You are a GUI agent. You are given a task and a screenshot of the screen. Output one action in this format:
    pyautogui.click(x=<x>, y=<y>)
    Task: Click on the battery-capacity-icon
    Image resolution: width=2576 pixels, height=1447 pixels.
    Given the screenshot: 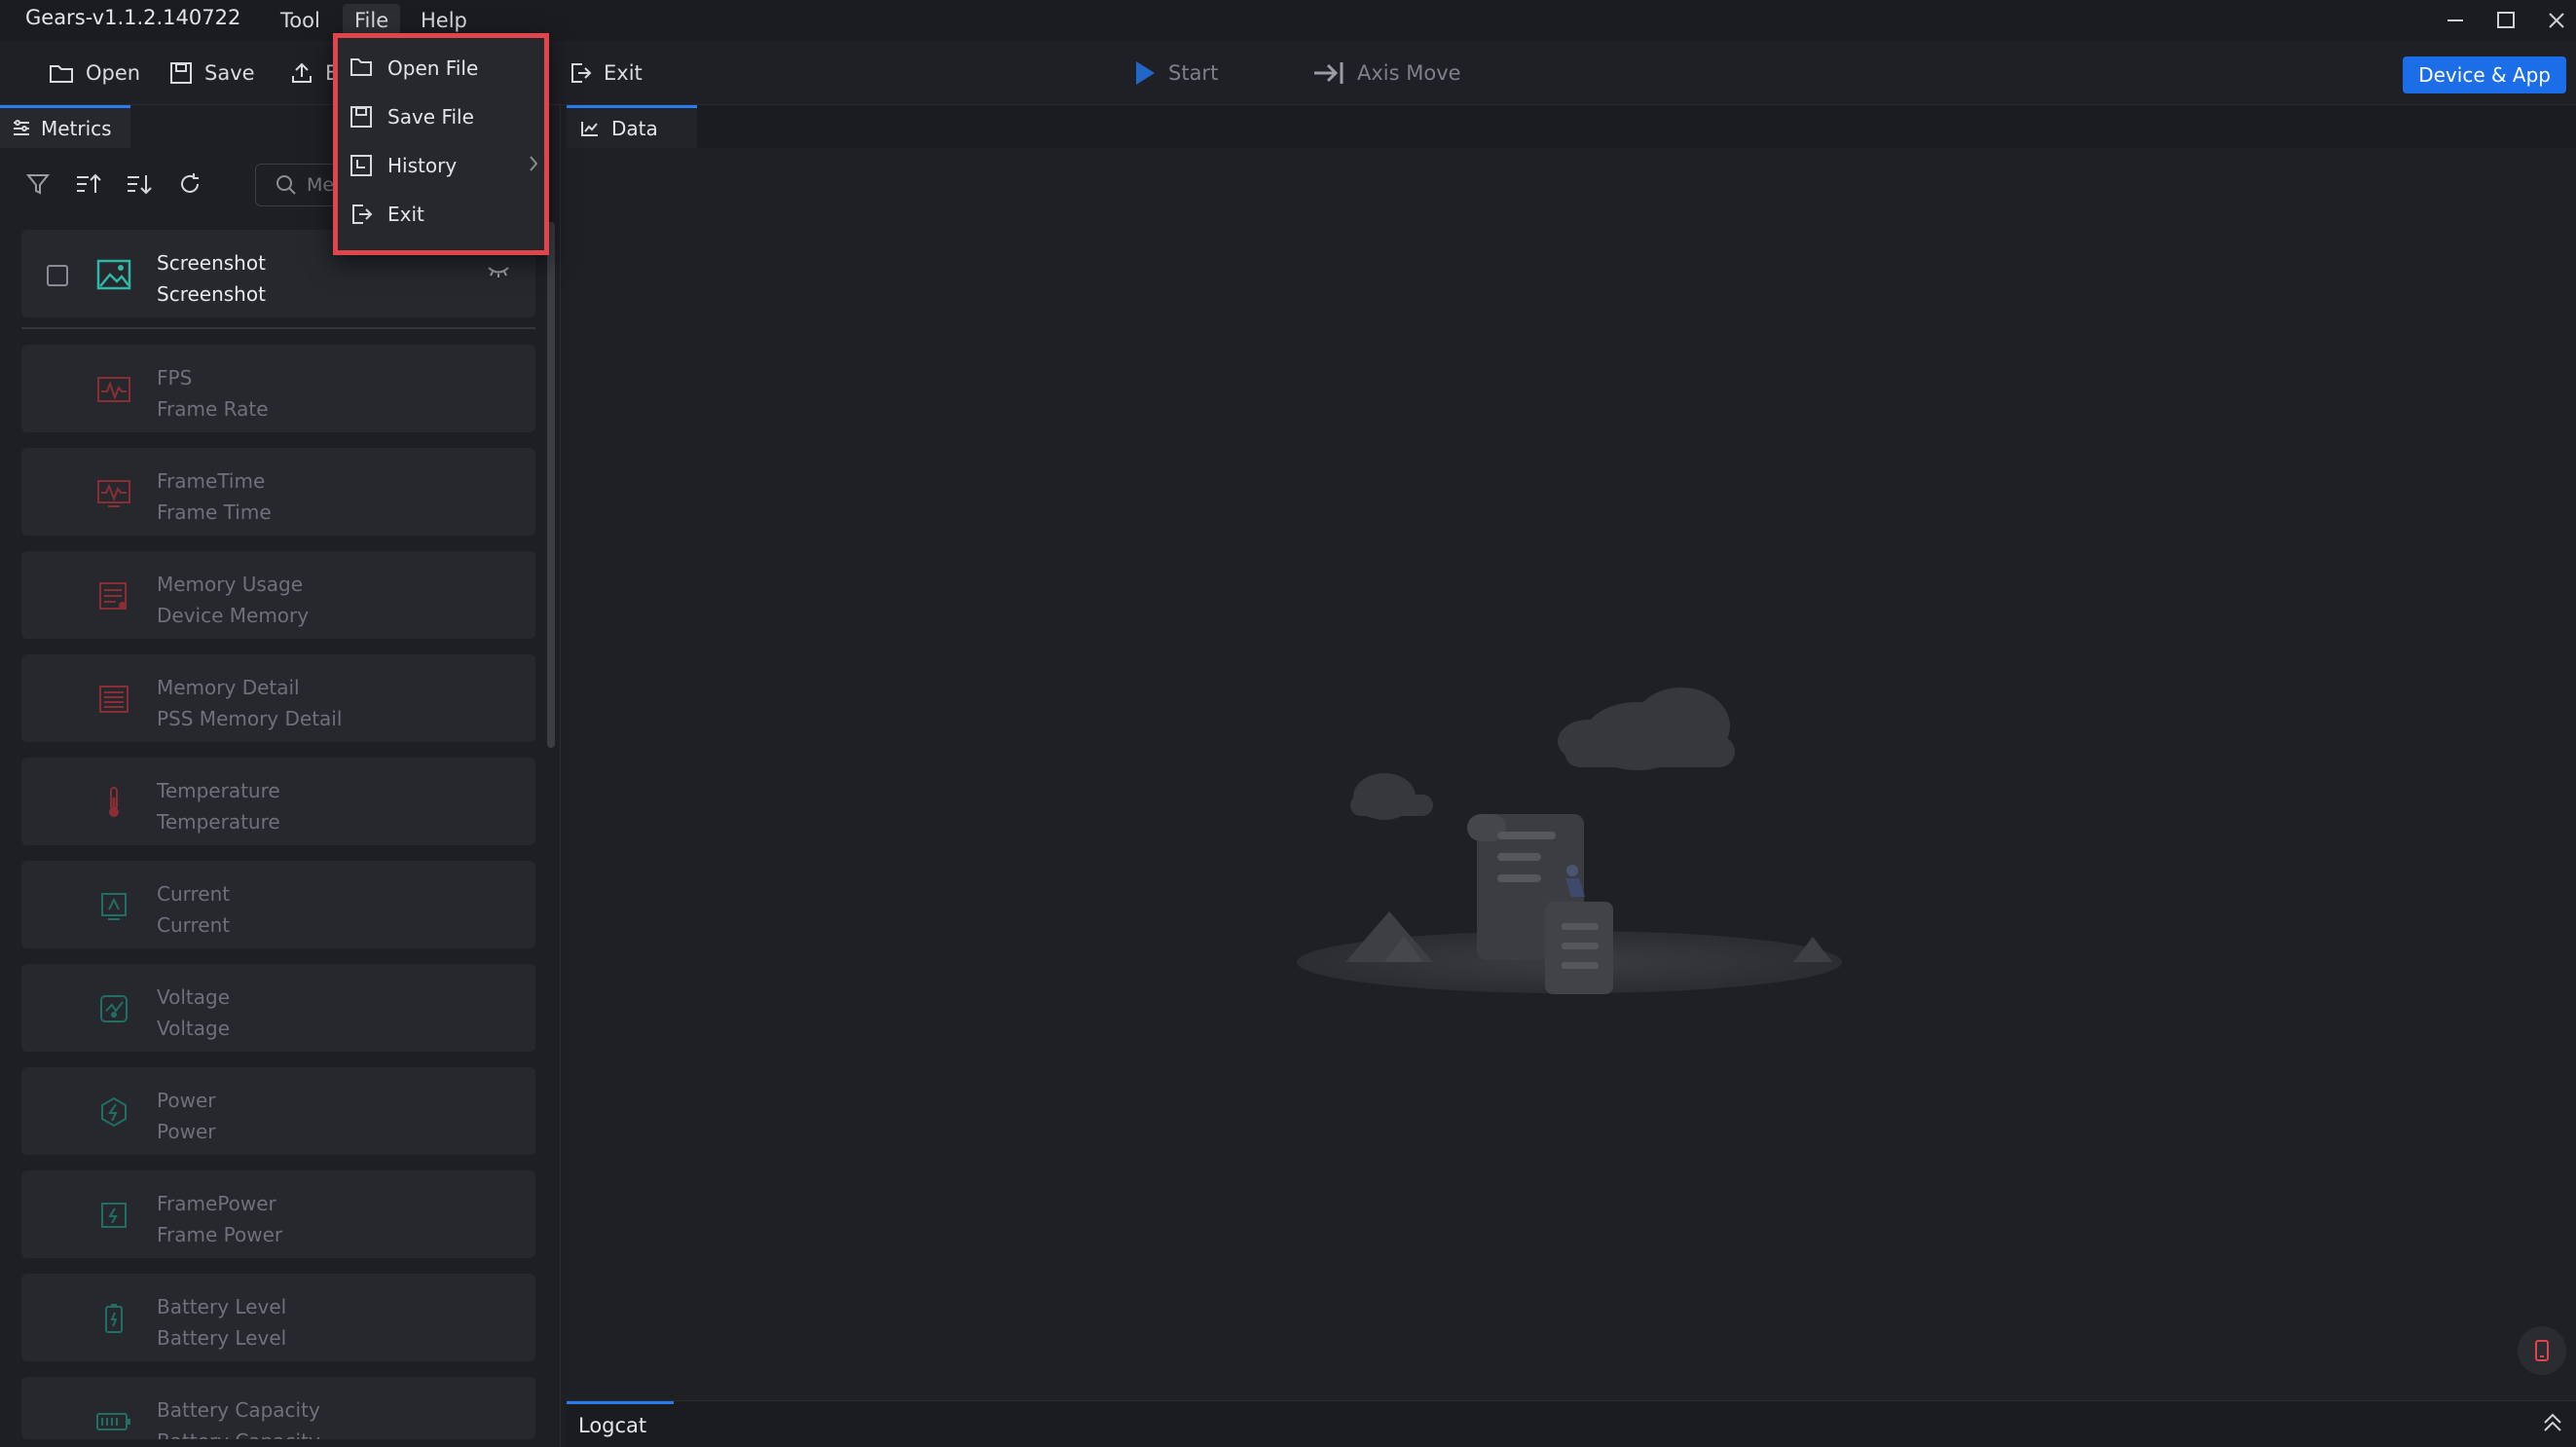 What is the action you would take?
    pyautogui.click(x=113, y=1421)
    